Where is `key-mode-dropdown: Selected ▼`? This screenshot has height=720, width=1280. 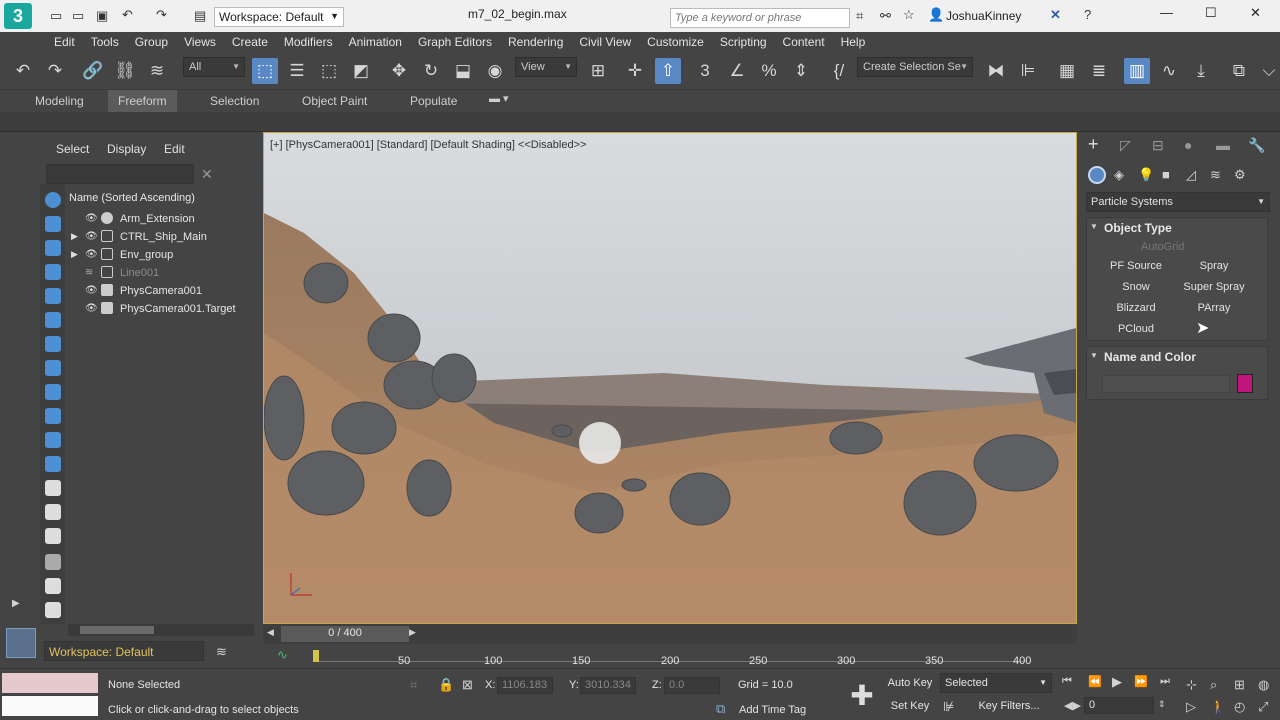 key-mode-dropdown: Selected ▼ is located at coordinates (996, 683).